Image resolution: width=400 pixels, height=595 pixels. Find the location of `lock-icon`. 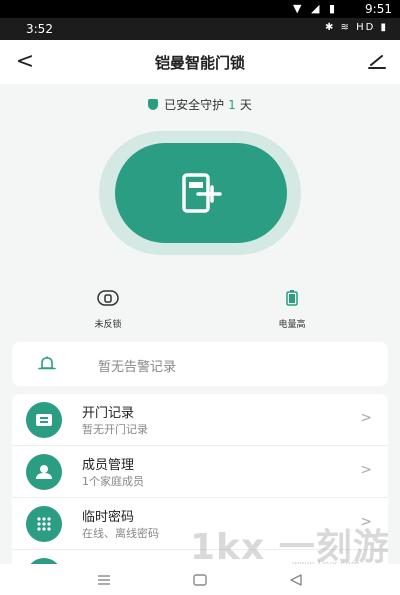

lock-icon is located at coordinates (108, 298).